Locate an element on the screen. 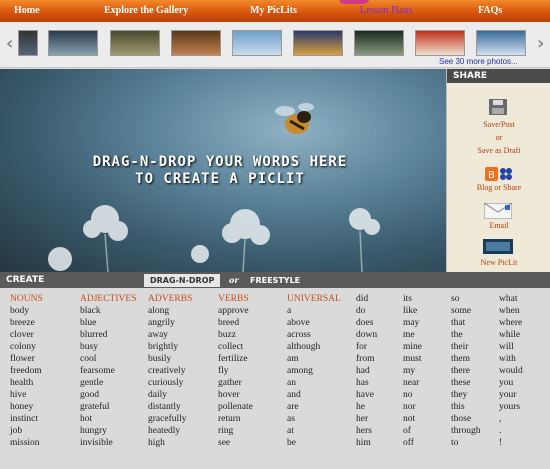 This screenshot has width=550, height=469. draggable-word: them is located at coordinates (466, 360).